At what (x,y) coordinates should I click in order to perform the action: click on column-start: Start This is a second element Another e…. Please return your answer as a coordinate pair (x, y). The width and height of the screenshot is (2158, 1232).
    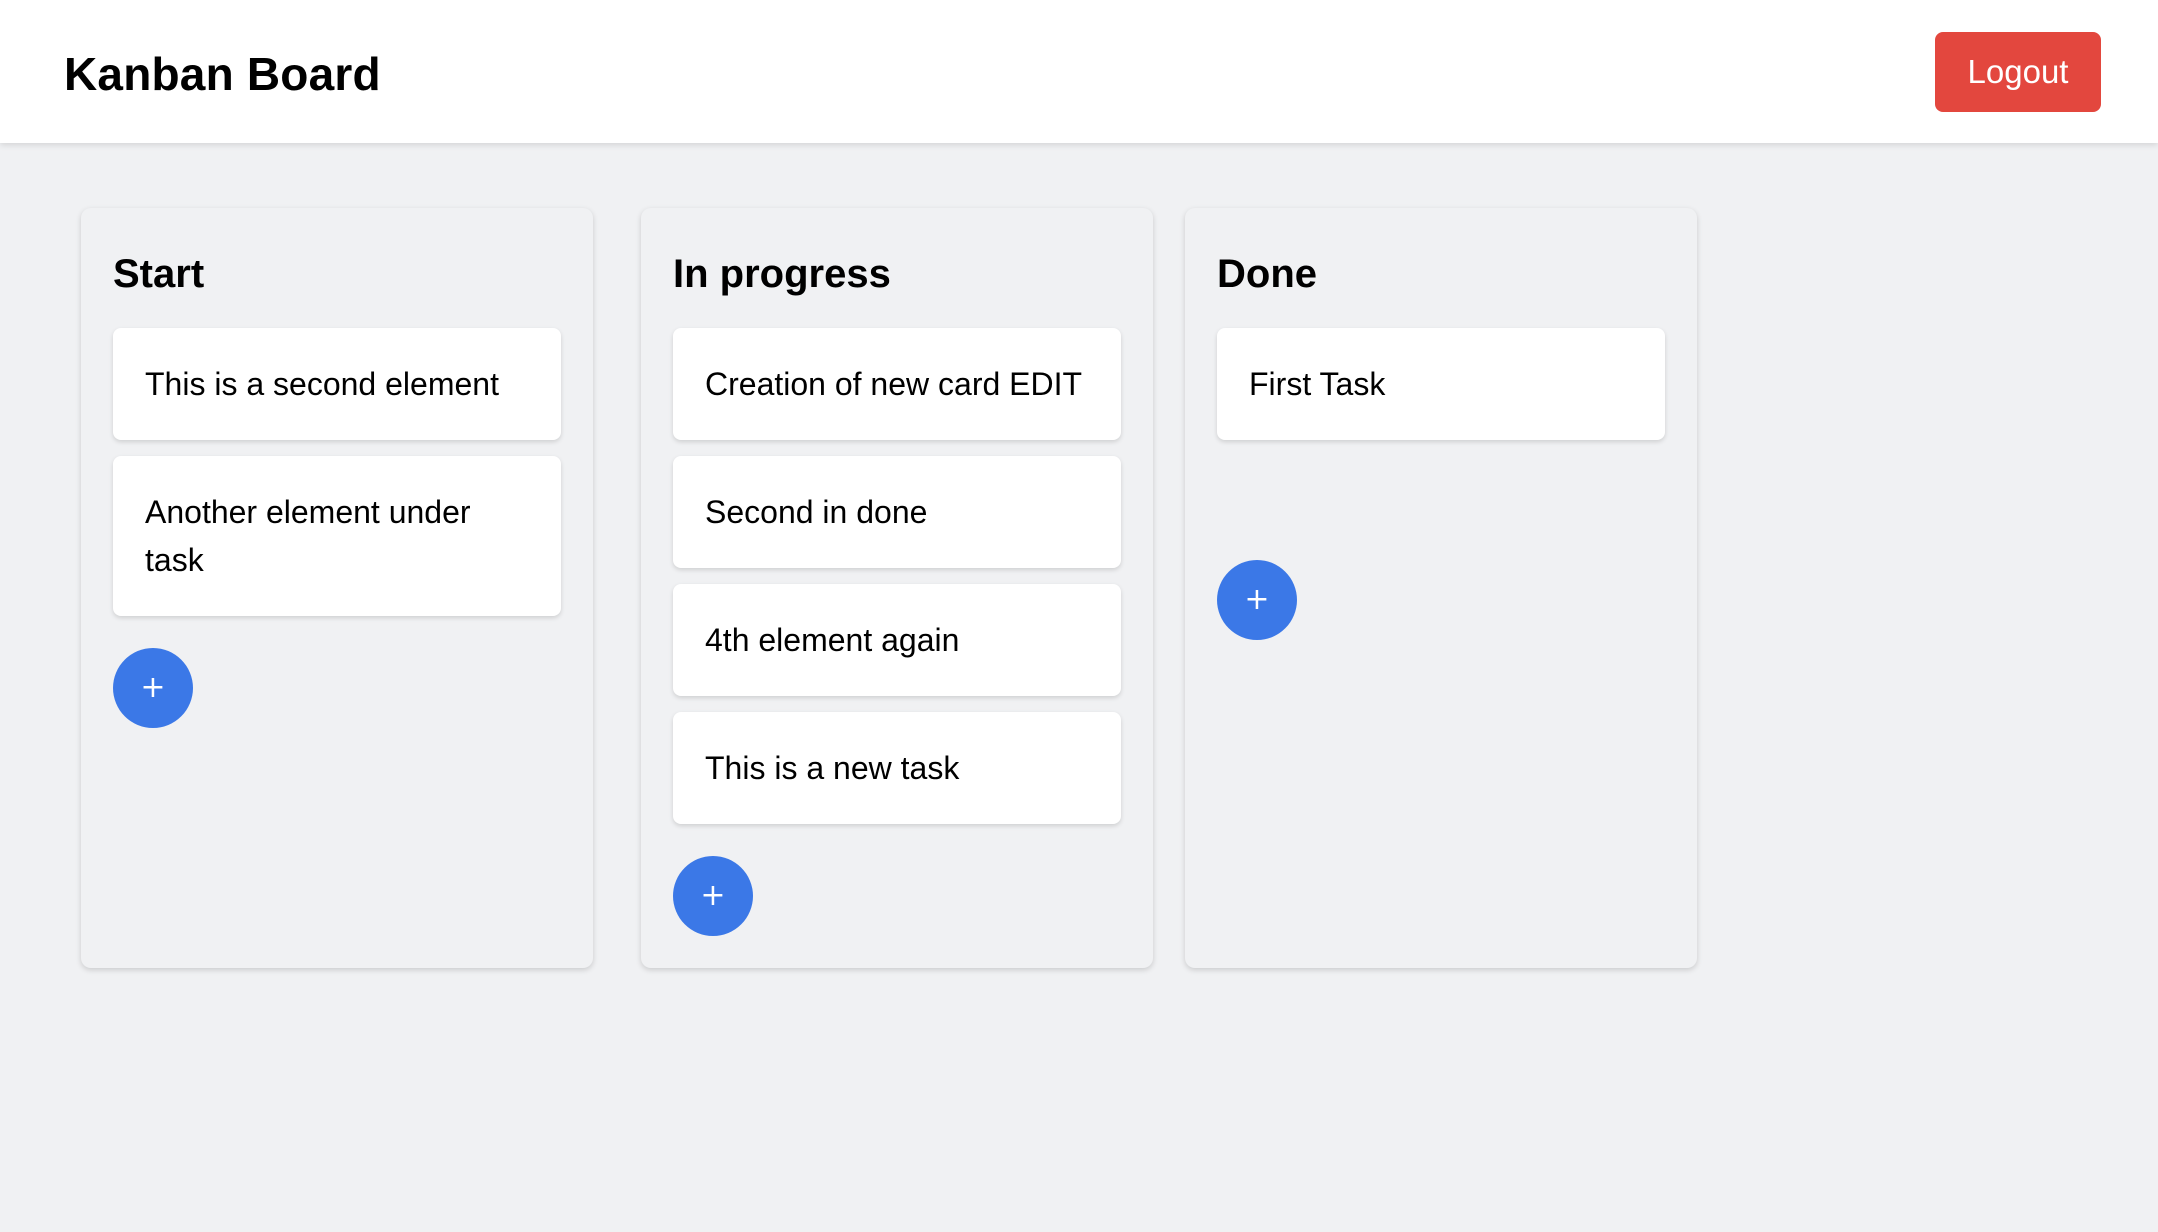
    Looking at the image, I should click on (337, 588).